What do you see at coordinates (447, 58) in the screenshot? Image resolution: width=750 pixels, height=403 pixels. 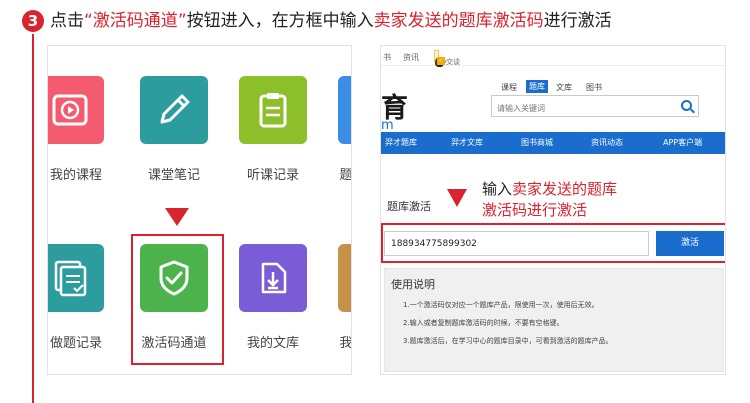 I see `qq-chat-button: QQ交谈 ✓` at bounding box center [447, 58].